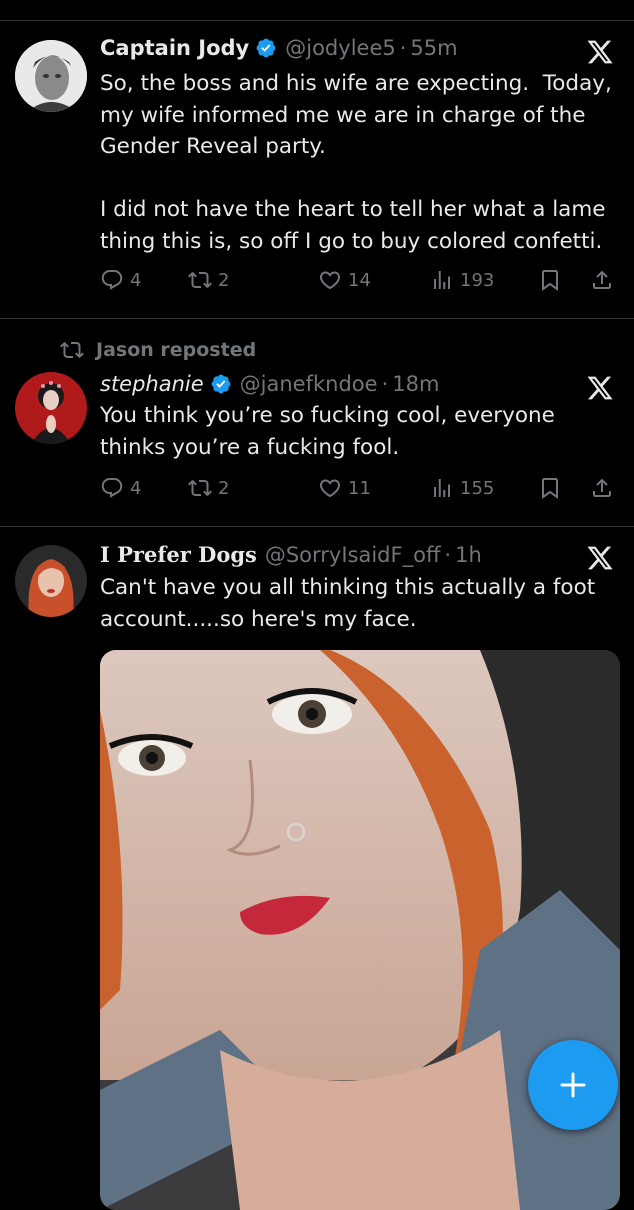  I want to click on views-button: 193, so click(462, 280).